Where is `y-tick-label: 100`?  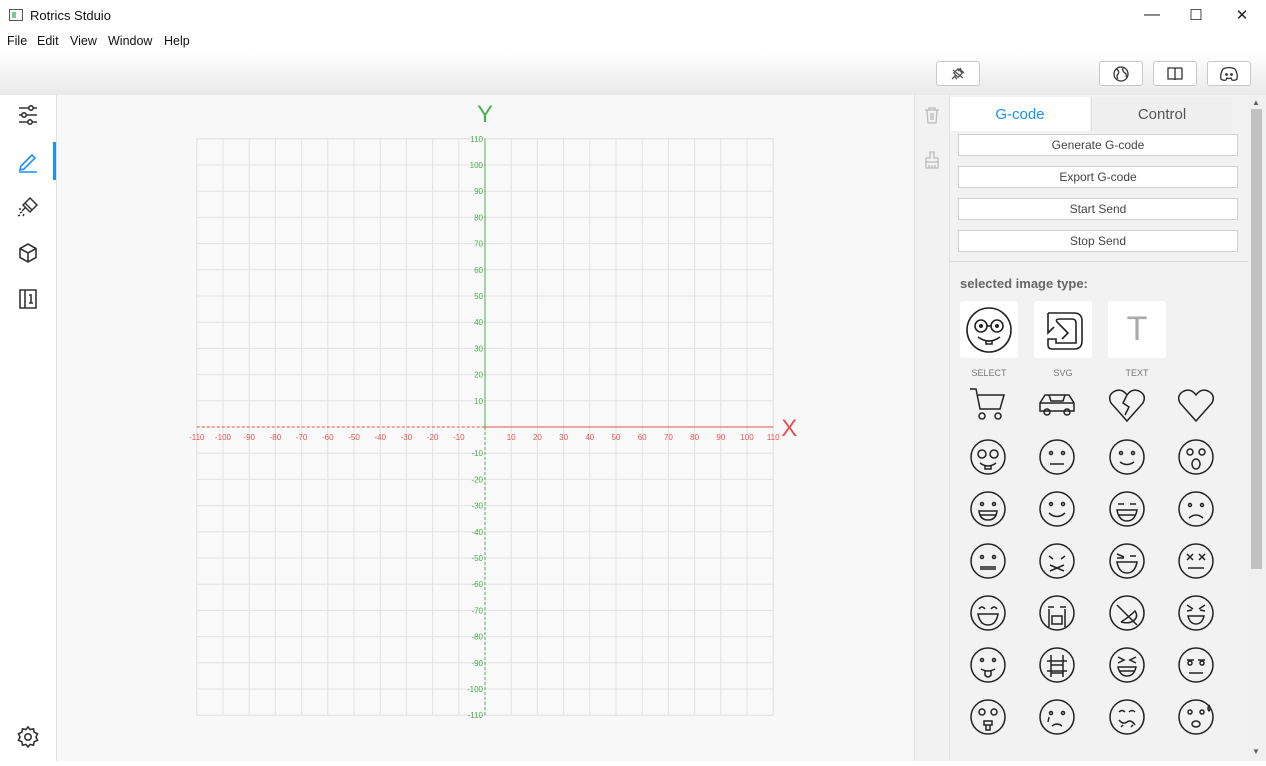 y-tick-label: 100 is located at coordinates (477, 165).